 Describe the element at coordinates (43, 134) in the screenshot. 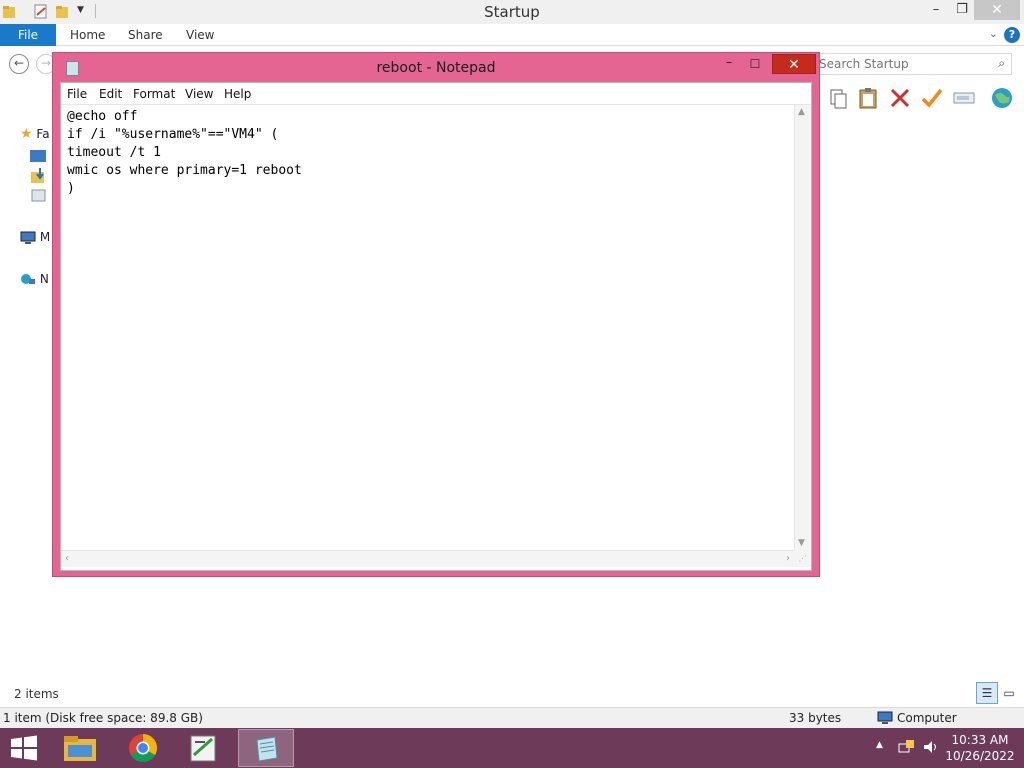

I see `nav-favorites-label: Fa` at that location.